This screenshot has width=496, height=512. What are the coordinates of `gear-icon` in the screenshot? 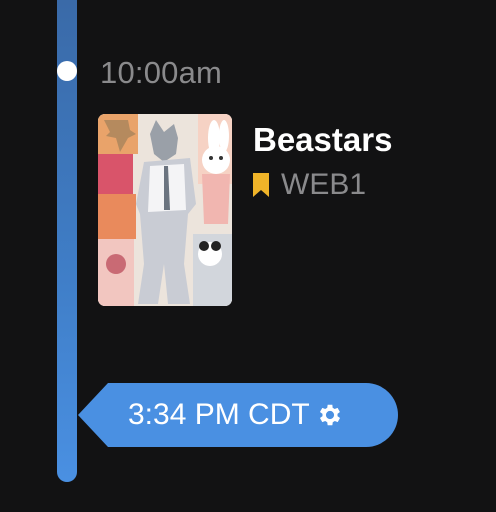 It's located at (330, 415).